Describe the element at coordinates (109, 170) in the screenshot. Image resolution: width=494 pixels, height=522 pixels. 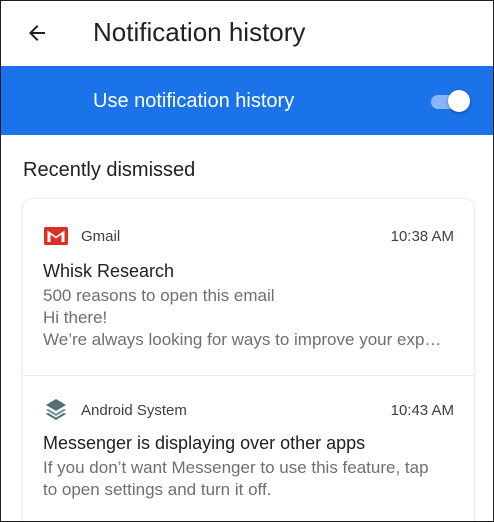
I see `recently-dismissed-heading: Recently dismissed` at that location.